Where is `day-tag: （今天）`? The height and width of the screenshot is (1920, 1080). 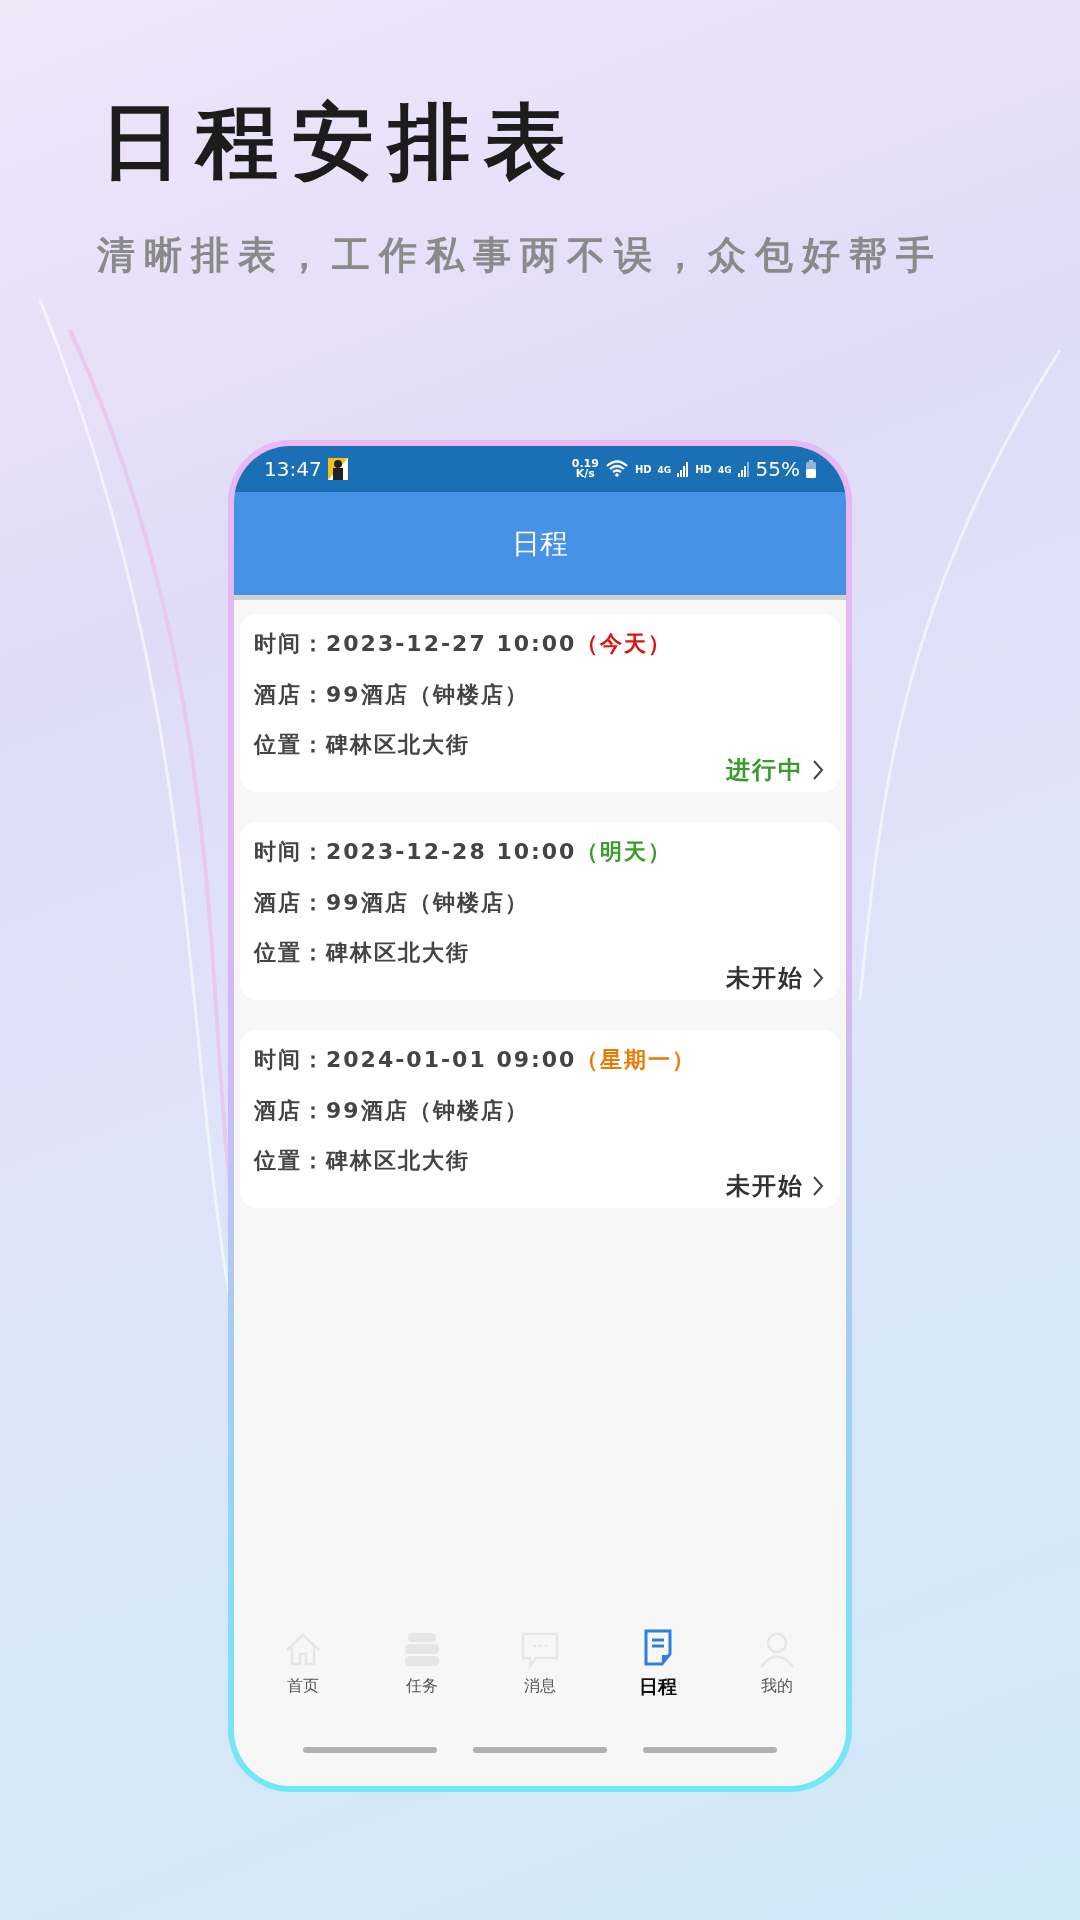 day-tag: （今天） is located at coordinates (624, 643).